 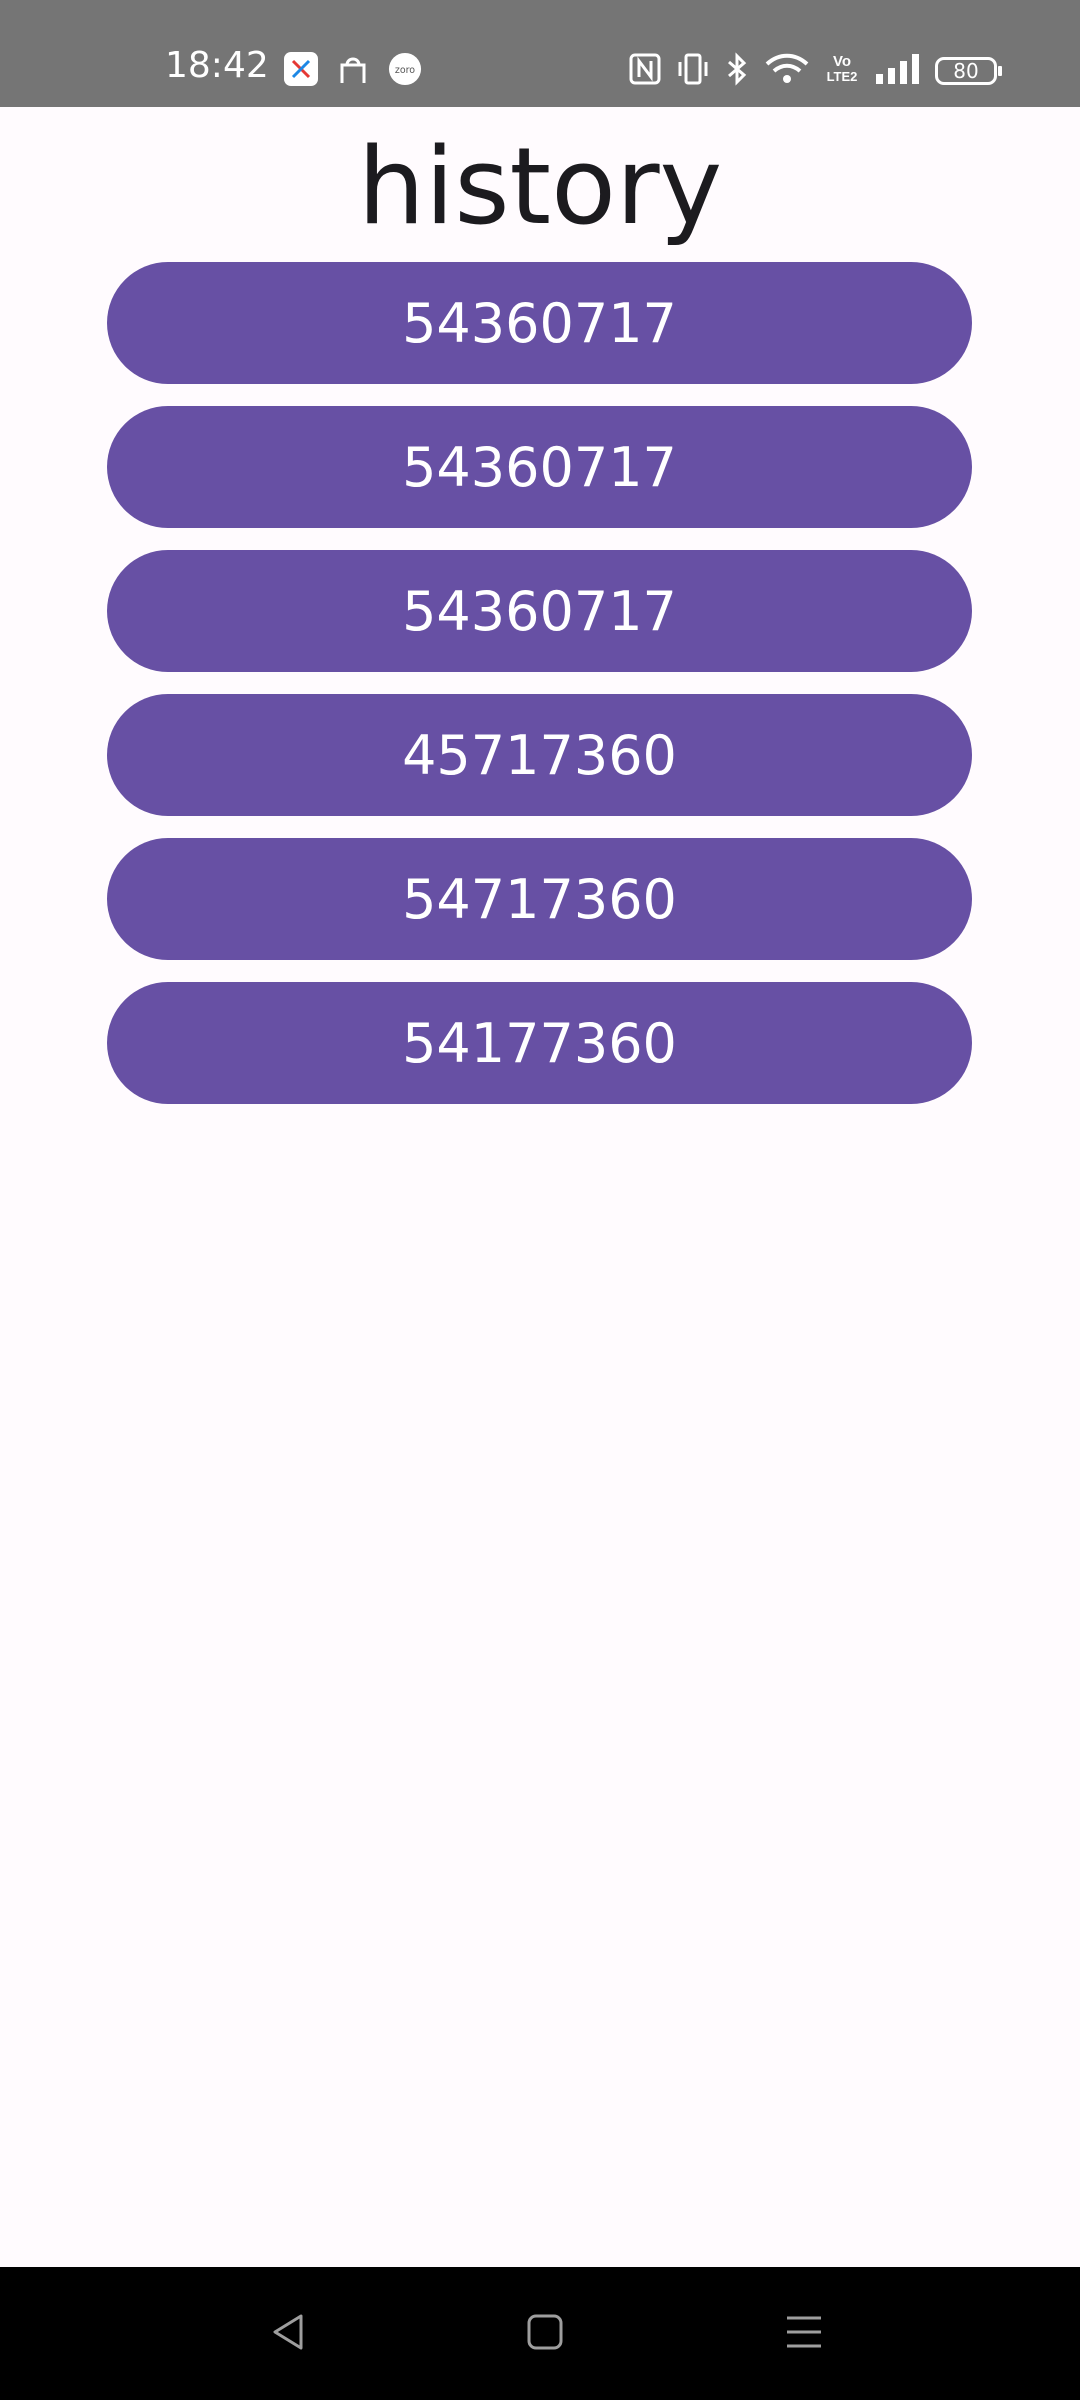 What do you see at coordinates (787, 69) in the screenshot?
I see `wifi-icon` at bounding box center [787, 69].